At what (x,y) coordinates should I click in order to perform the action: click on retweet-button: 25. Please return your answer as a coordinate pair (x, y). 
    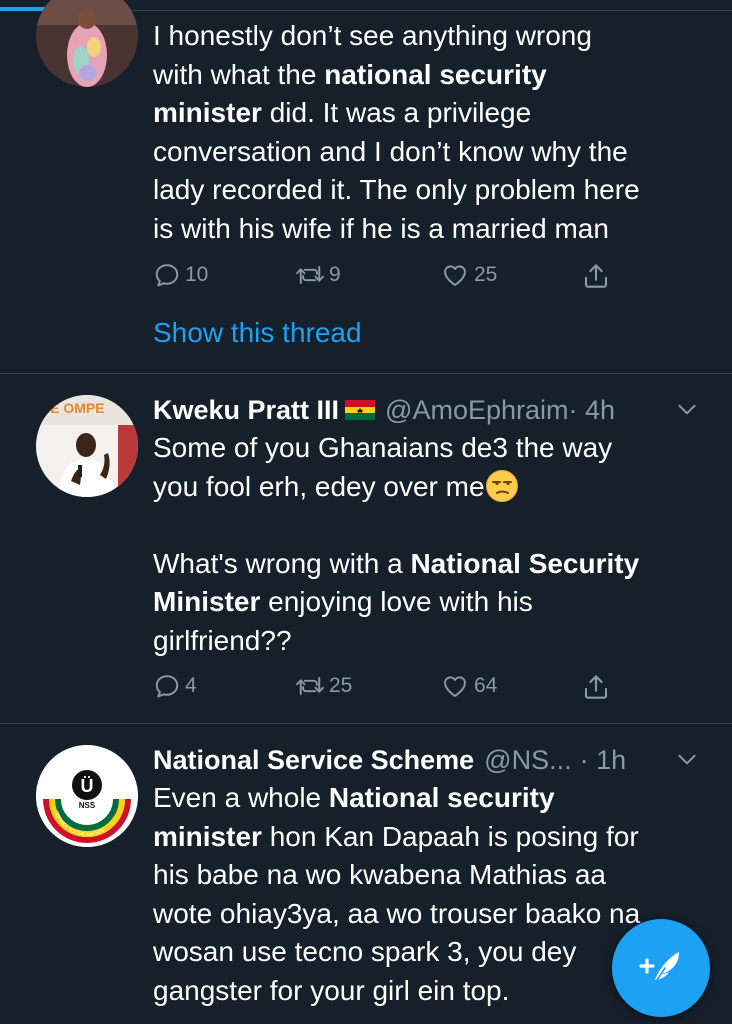
    Looking at the image, I should click on (323, 686).